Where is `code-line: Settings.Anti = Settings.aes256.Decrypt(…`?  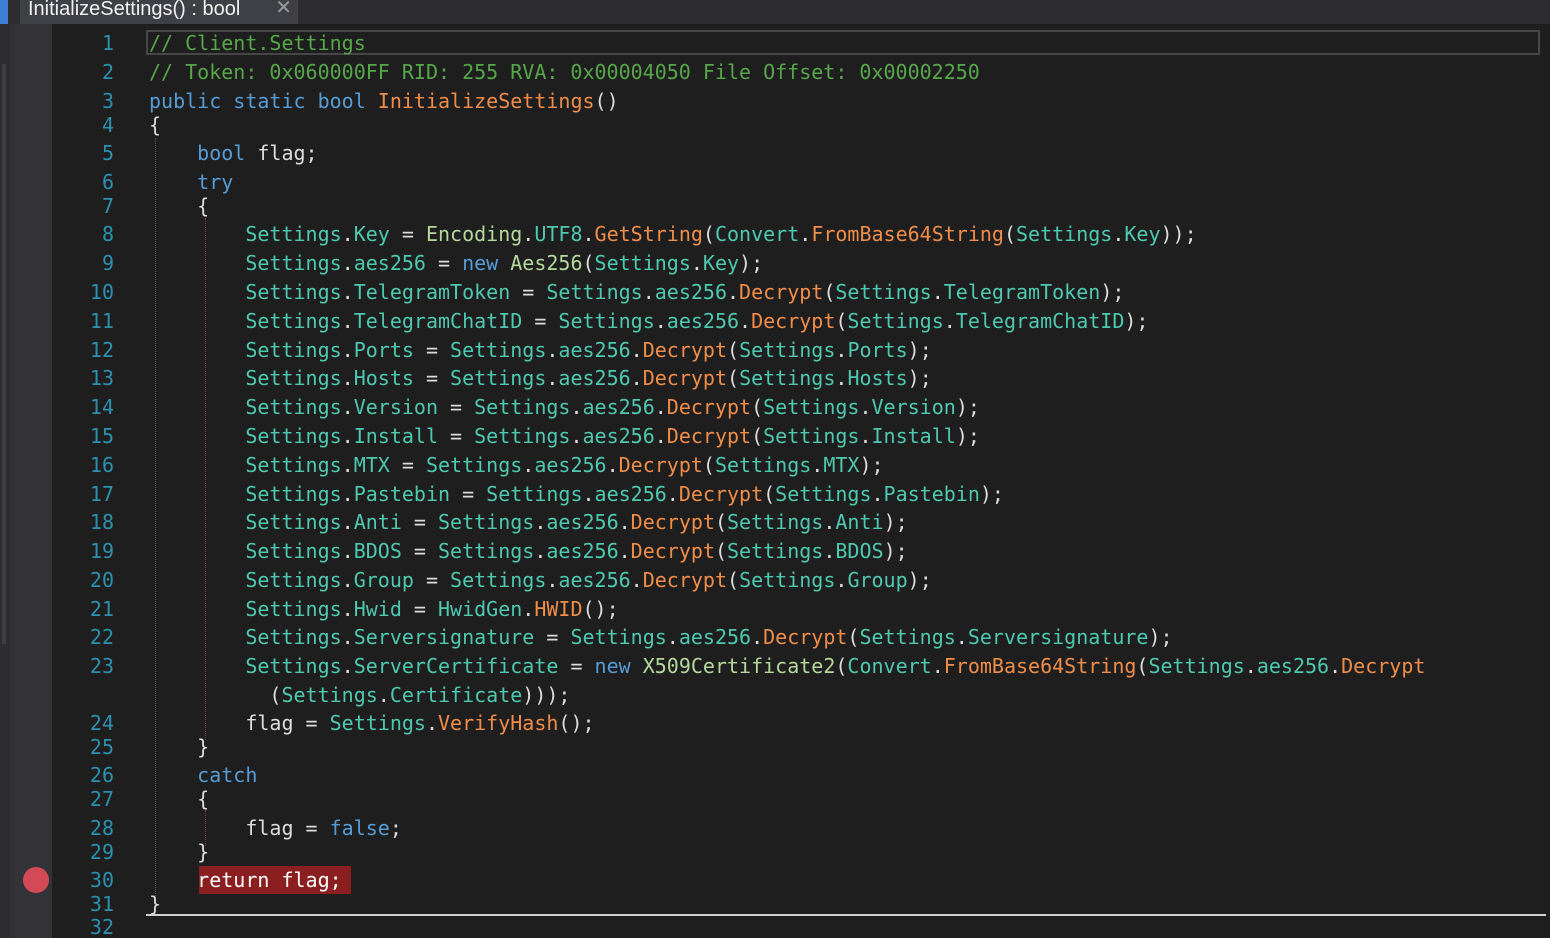
code-line: Settings.Anti = Settings.aes256.Decrypt(… is located at coordinates (528, 522).